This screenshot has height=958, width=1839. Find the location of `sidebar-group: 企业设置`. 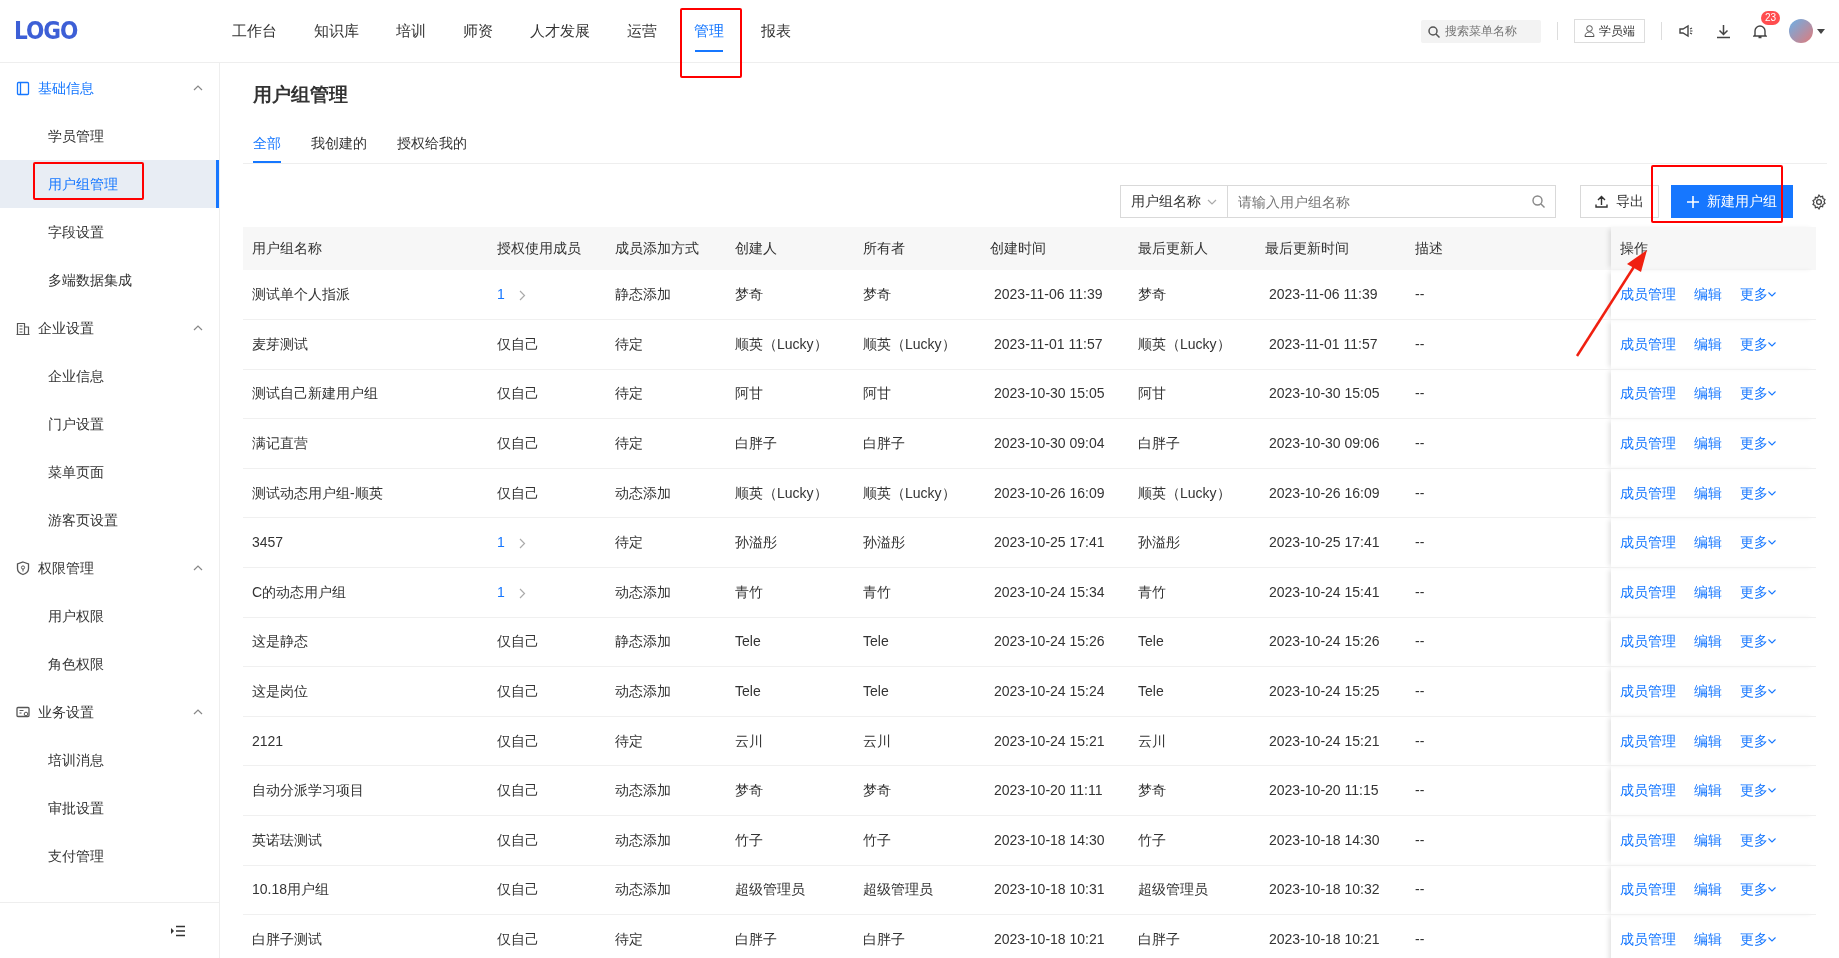

sidebar-group: 企业设置 is located at coordinates (109, 328).